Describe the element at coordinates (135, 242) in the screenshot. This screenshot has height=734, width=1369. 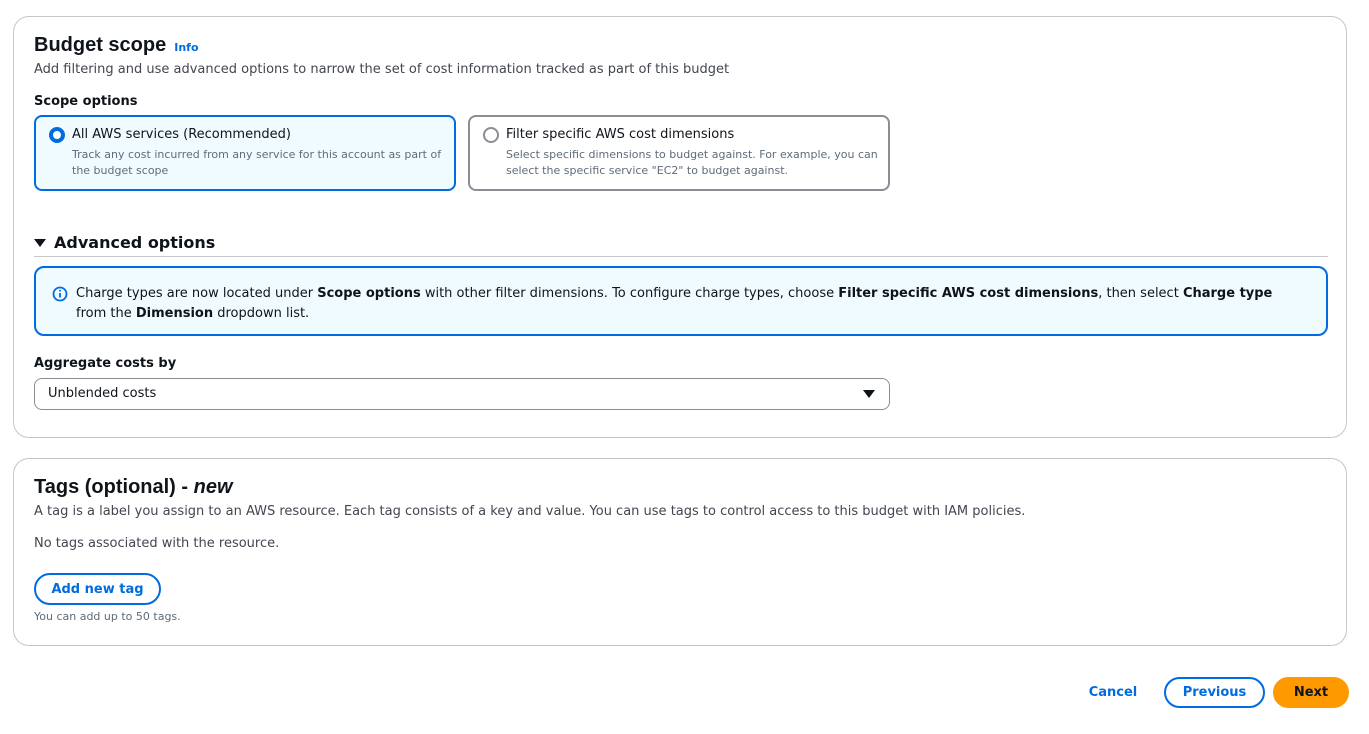
I see `advanced-options-title: Advanced options` at that location.